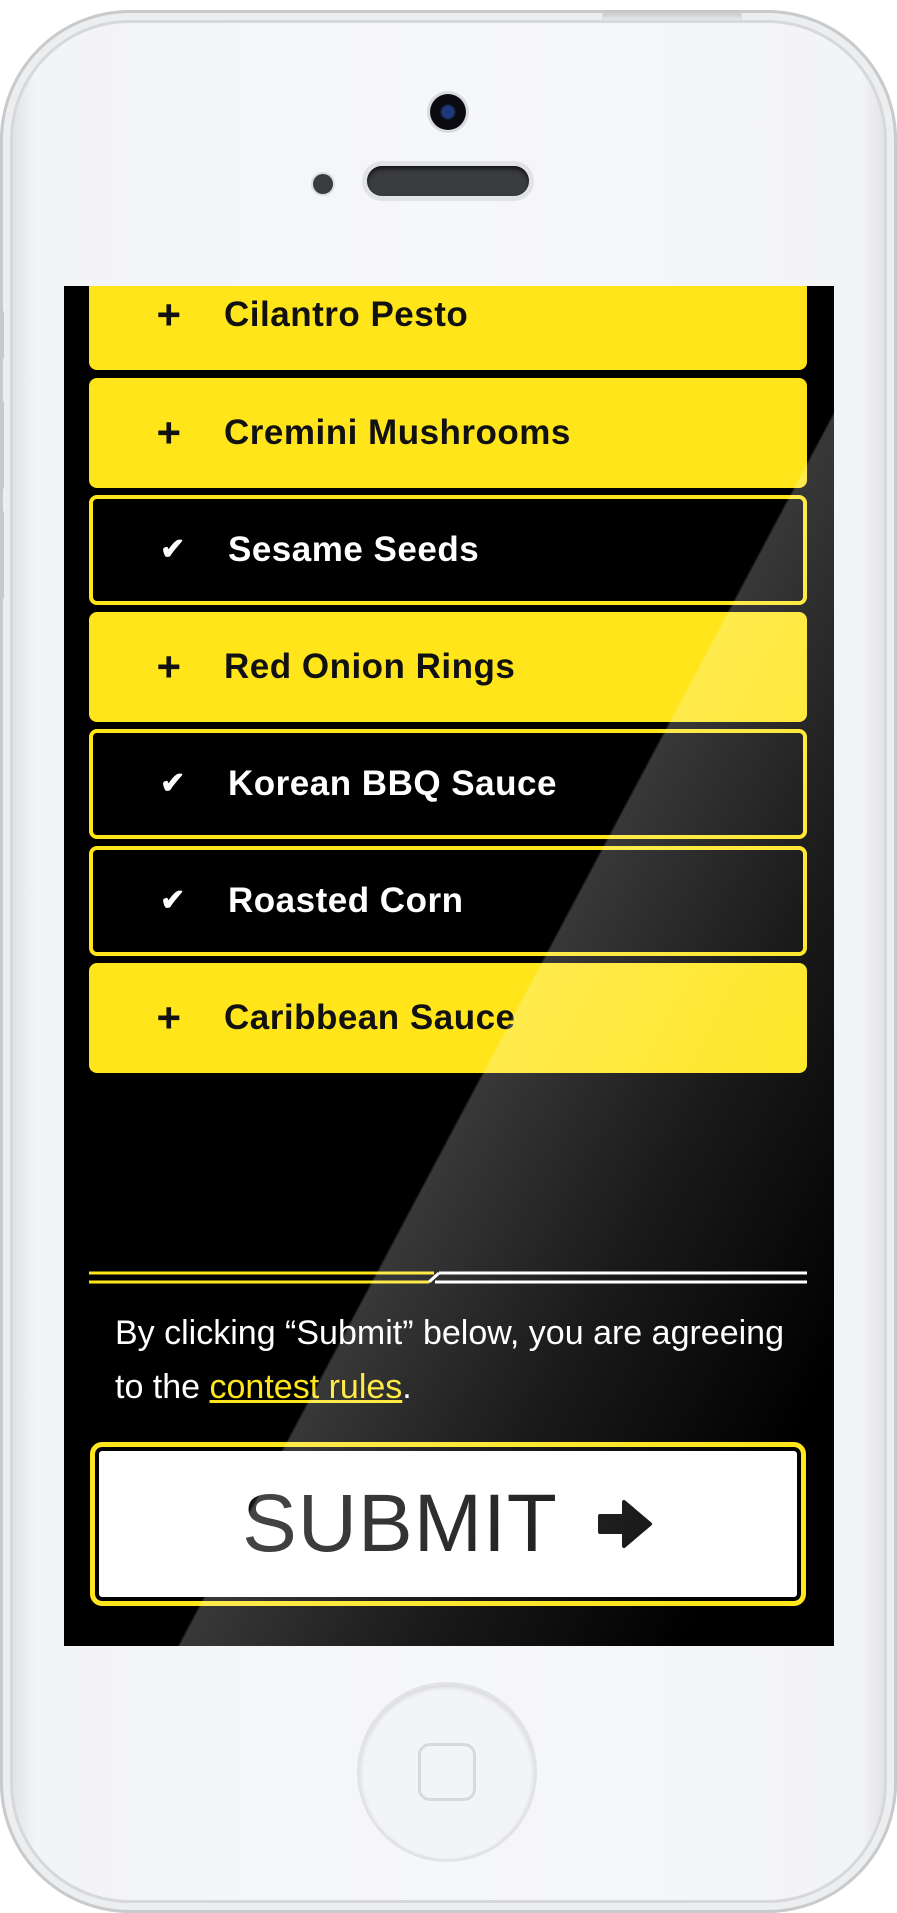 The height and width of the screenshot is (1913, 897). I want to click on home-button, so click(447, 1772).